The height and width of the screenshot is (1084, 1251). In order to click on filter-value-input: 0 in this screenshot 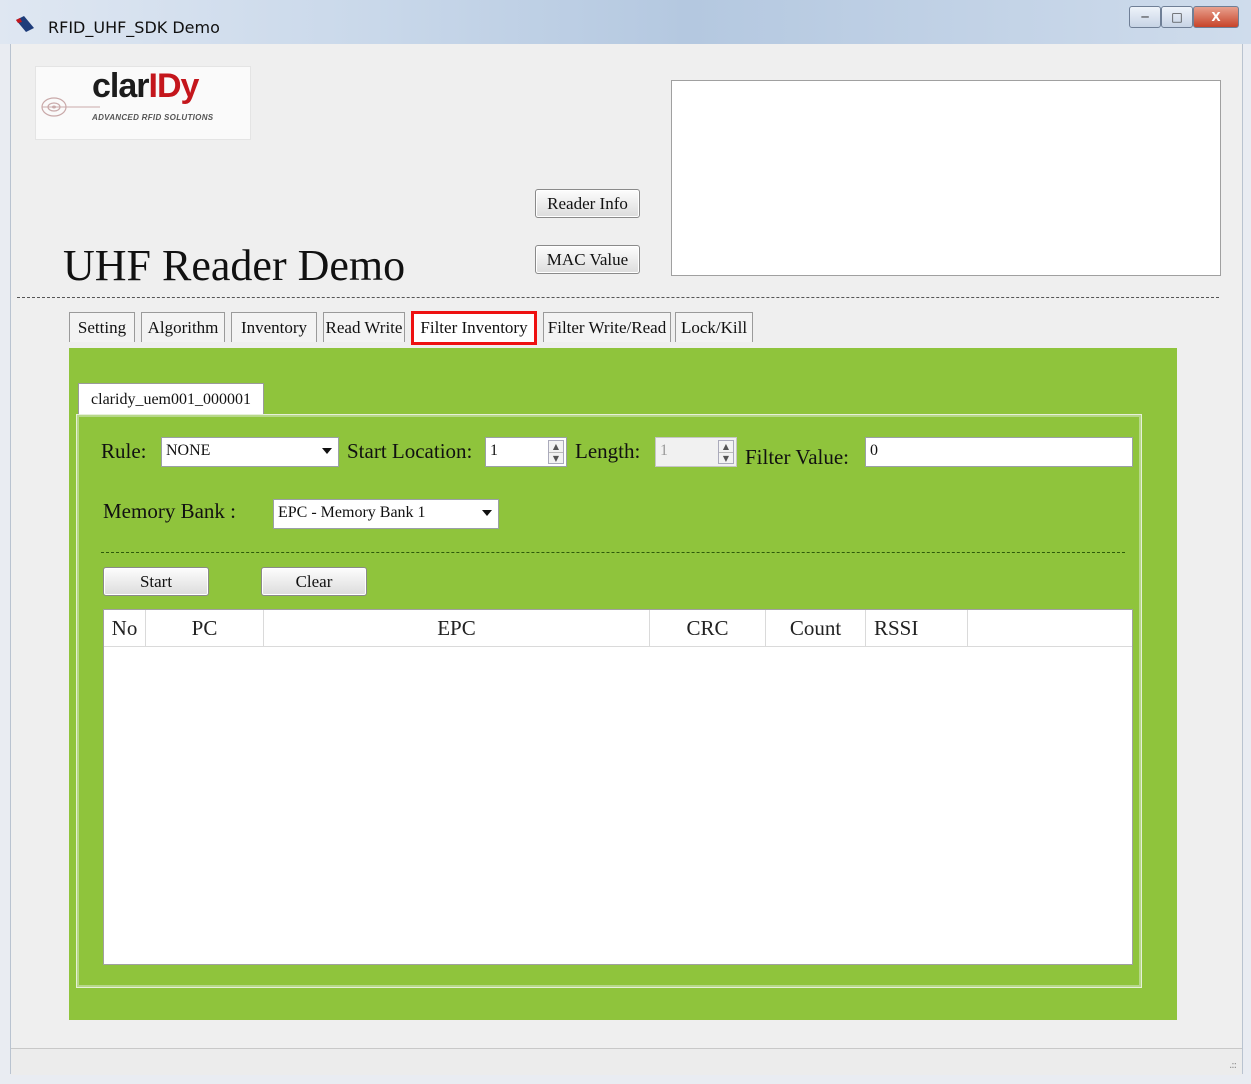, I will do `click(999, 452)`.